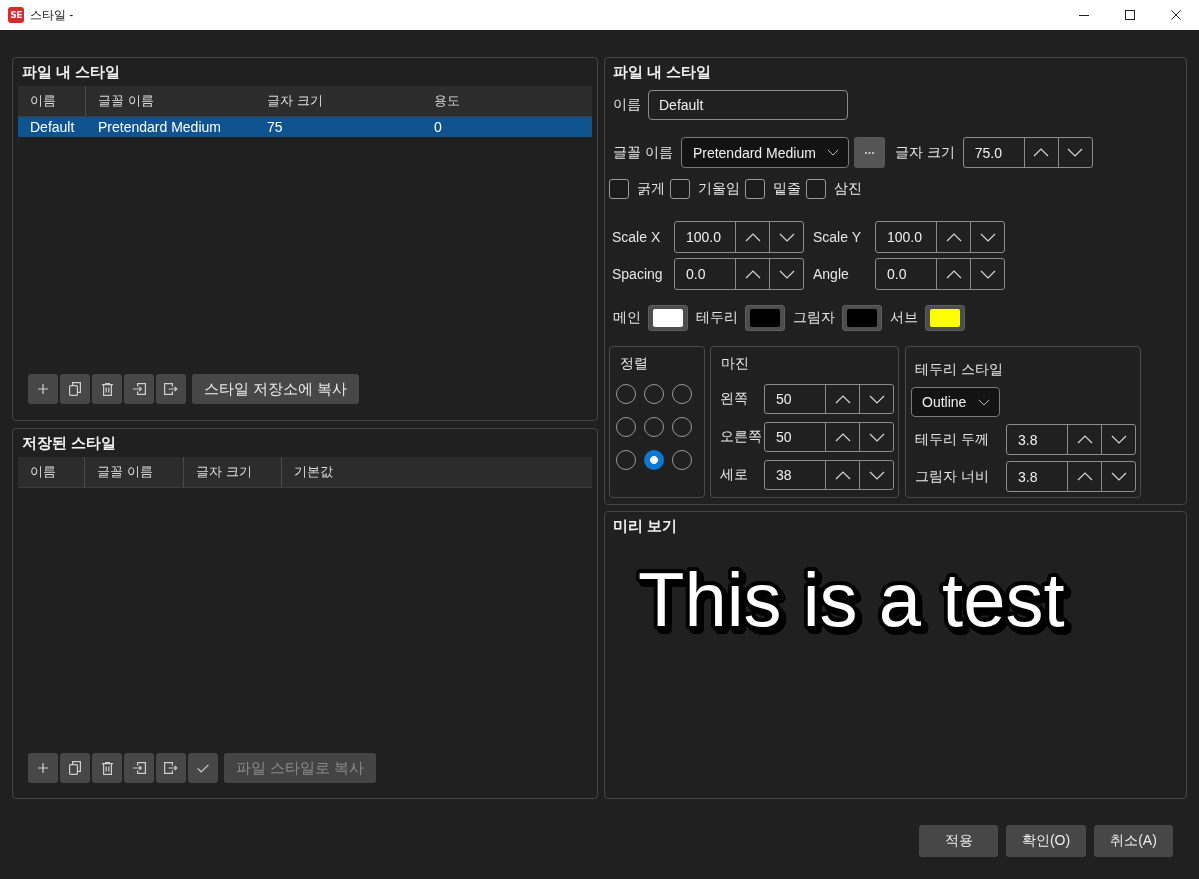  I want to click on copy-button: 스타일 저장소에 복사, so click(276, 389).